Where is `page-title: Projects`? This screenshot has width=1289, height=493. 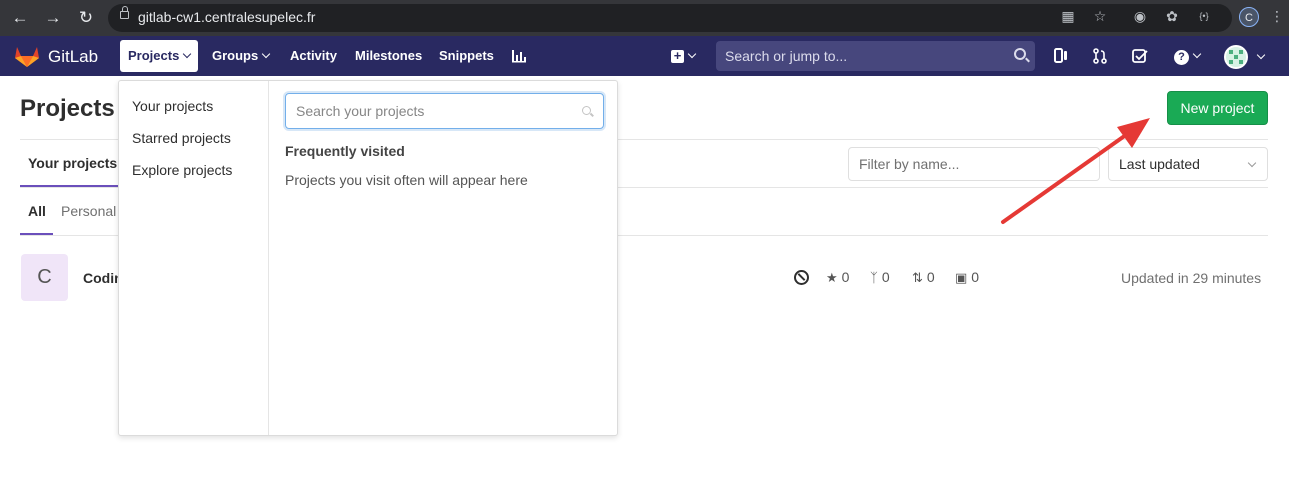
page-title: Projects is located at coordinates (67, 108).